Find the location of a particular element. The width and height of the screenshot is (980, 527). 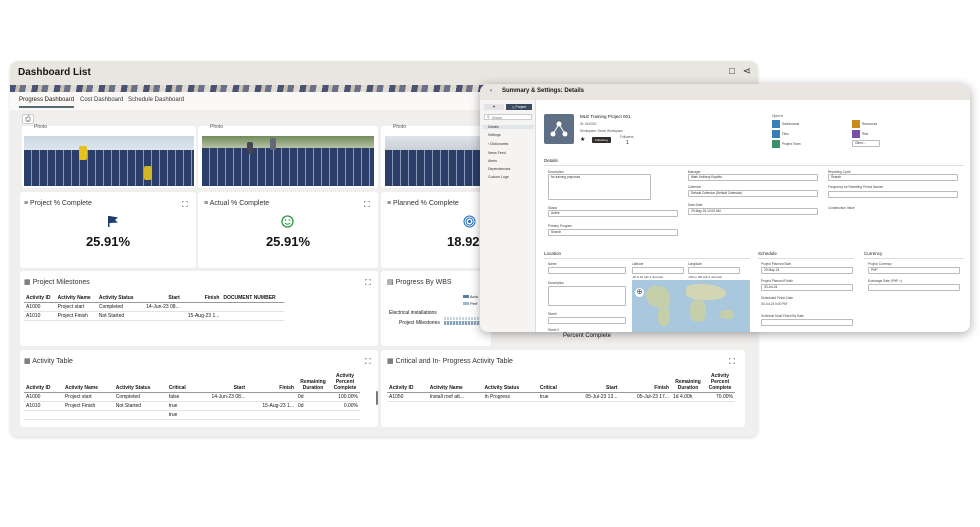

street-label: Street is located at coordinates (552, 314).